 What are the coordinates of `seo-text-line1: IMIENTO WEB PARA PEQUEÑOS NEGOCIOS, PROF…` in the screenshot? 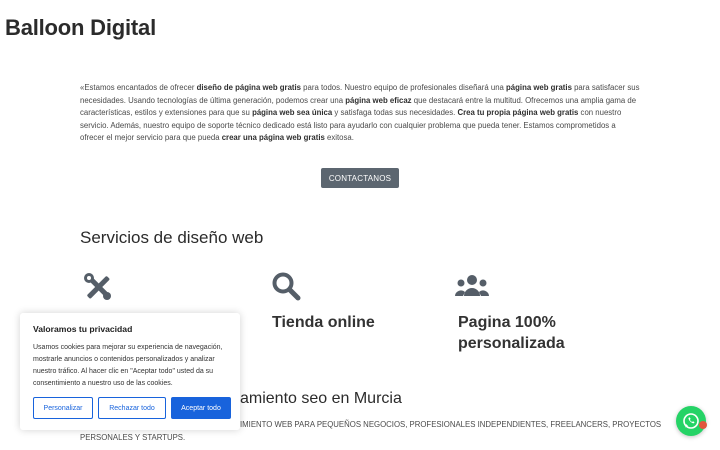 It's located at (451, 424).